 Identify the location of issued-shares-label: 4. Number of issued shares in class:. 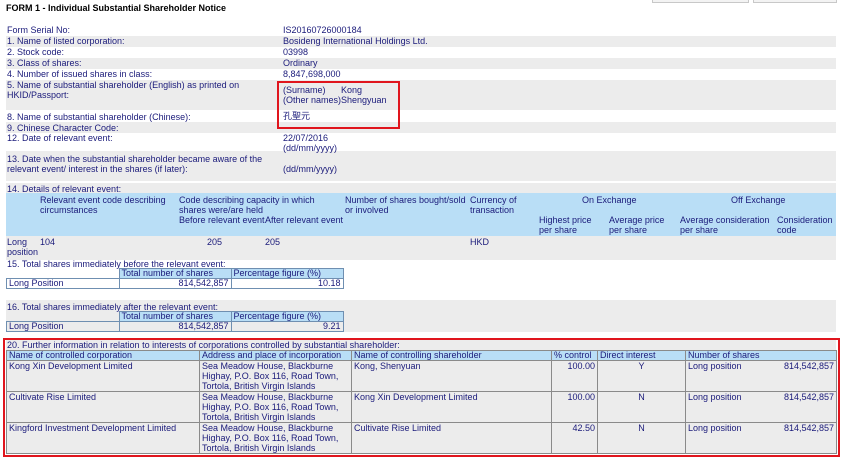
(80, 74).